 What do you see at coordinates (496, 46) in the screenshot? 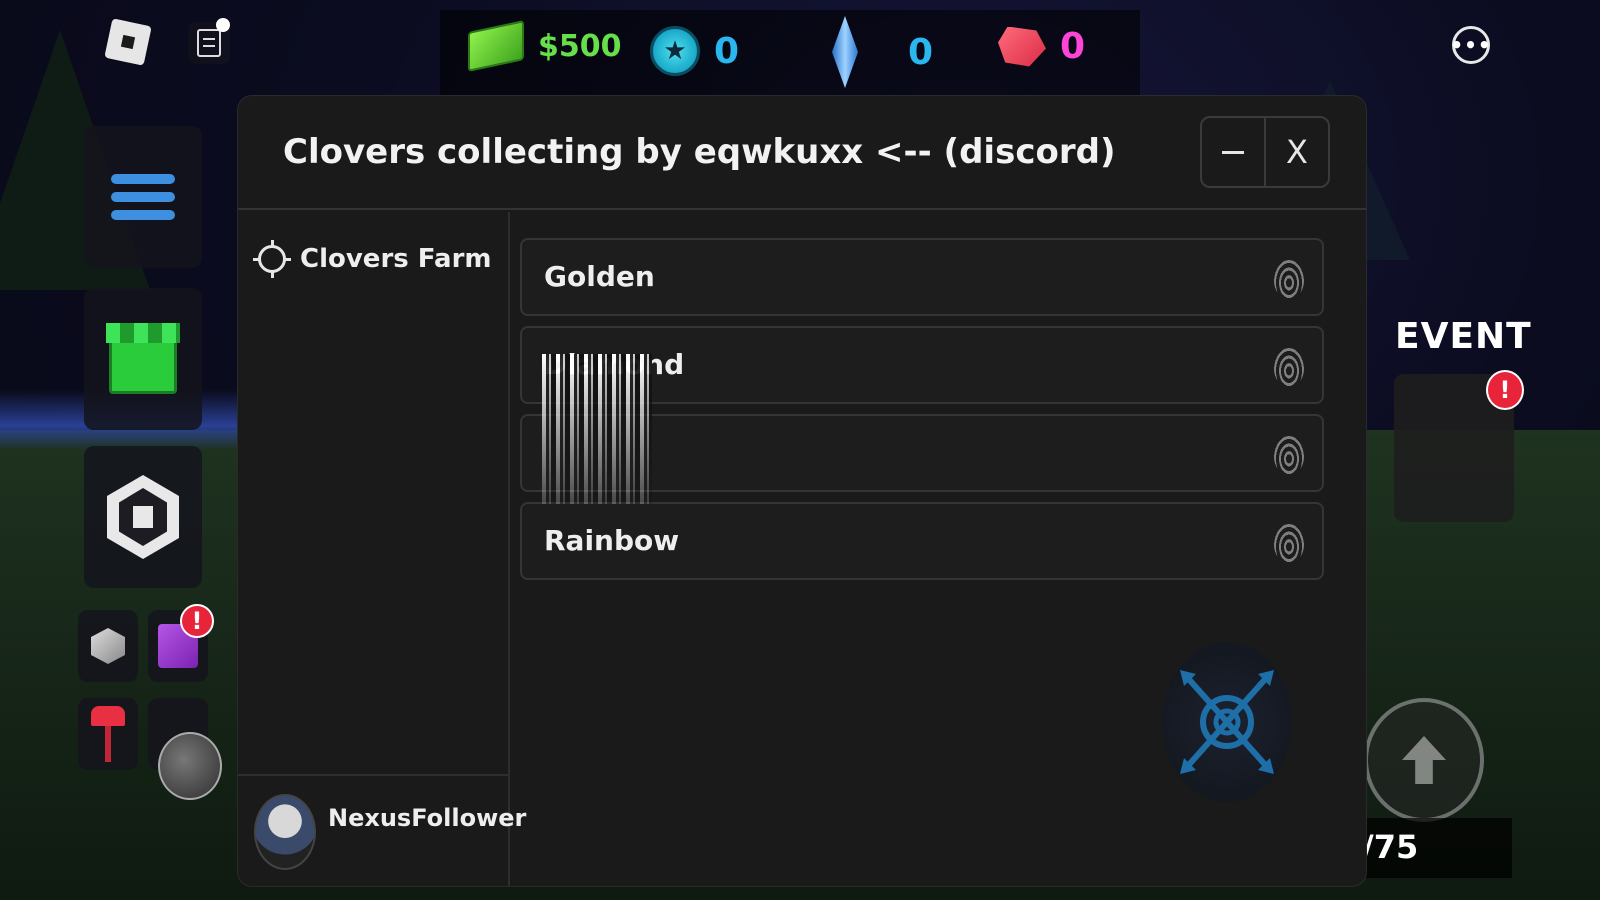
I see `cash-icon` at bounding box center [496, 46].